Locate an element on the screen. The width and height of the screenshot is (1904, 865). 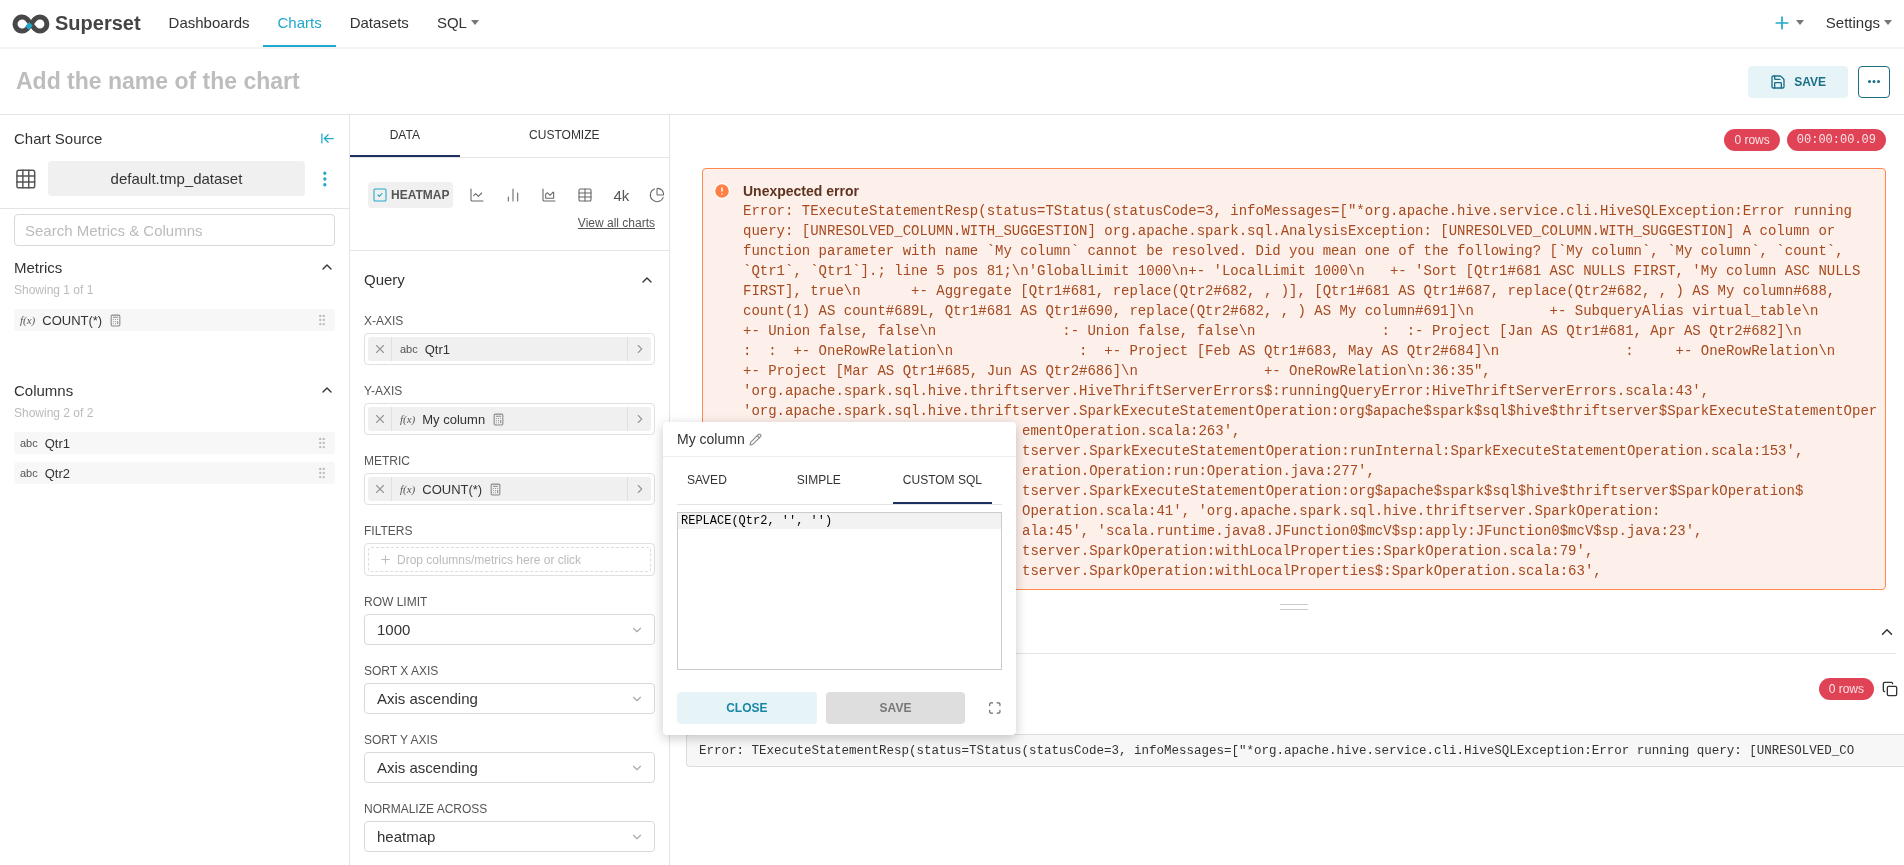
error-text: : : +- OneRowRelation\n : +- Project [Feb AS Qtr1#683, May AS Qtr2#684]\n : +- OneRowRelation\n is located at coordinates (1290, 351).